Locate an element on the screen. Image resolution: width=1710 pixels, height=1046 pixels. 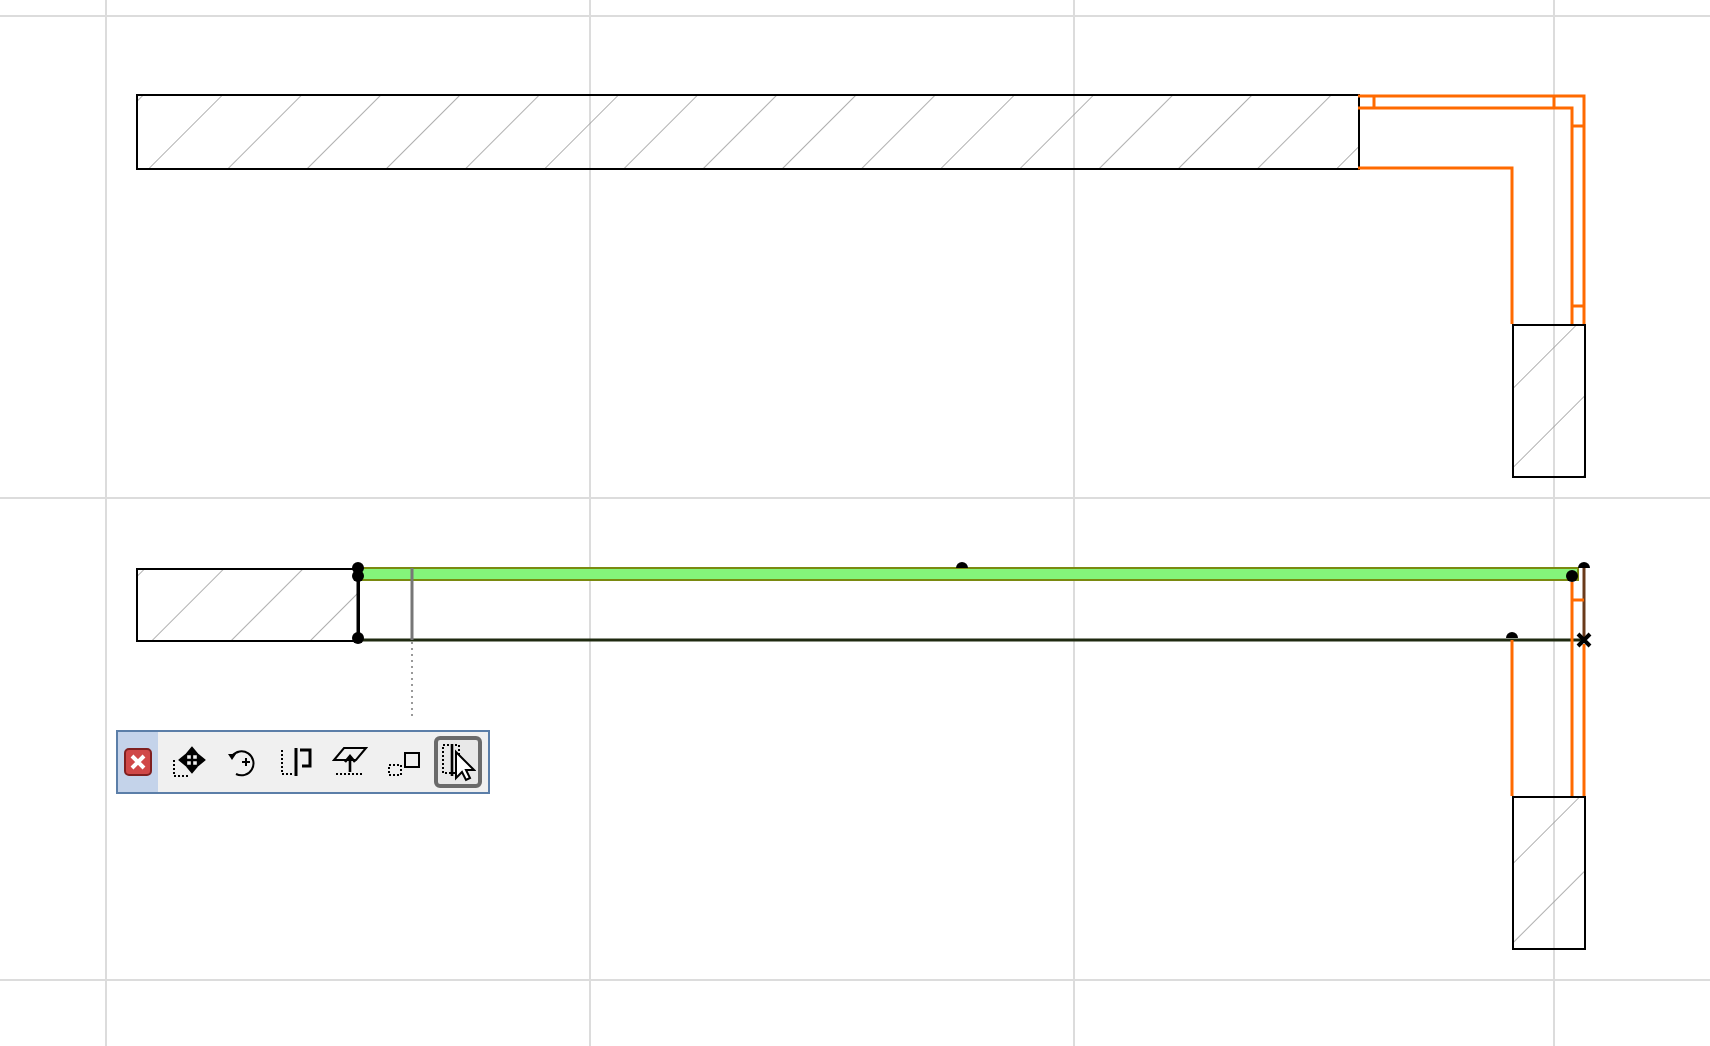
close-button is located at coordinates (138, 762).